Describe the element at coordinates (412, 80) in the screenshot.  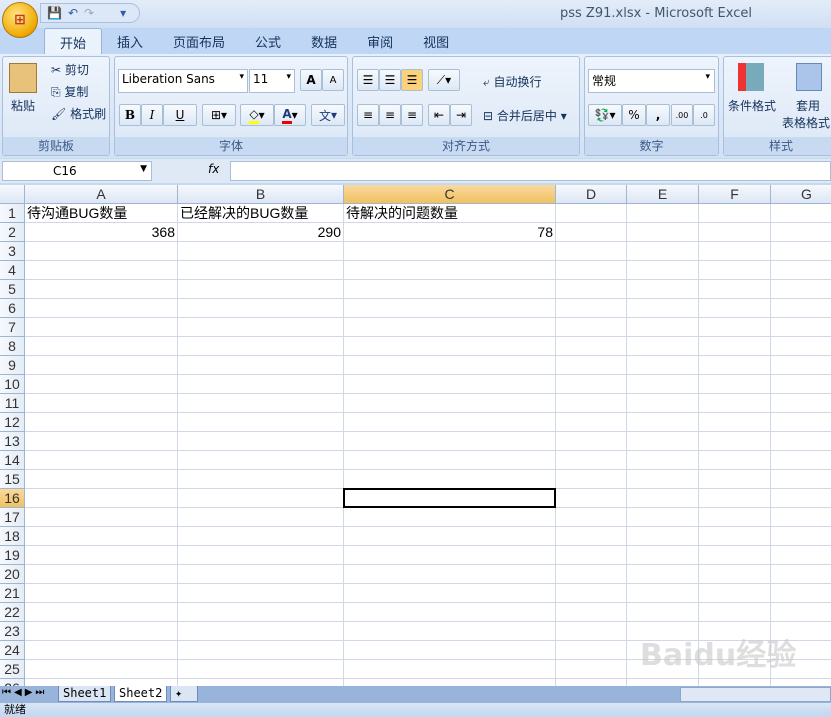
I see `align-bottom-button: ☰` at that location.